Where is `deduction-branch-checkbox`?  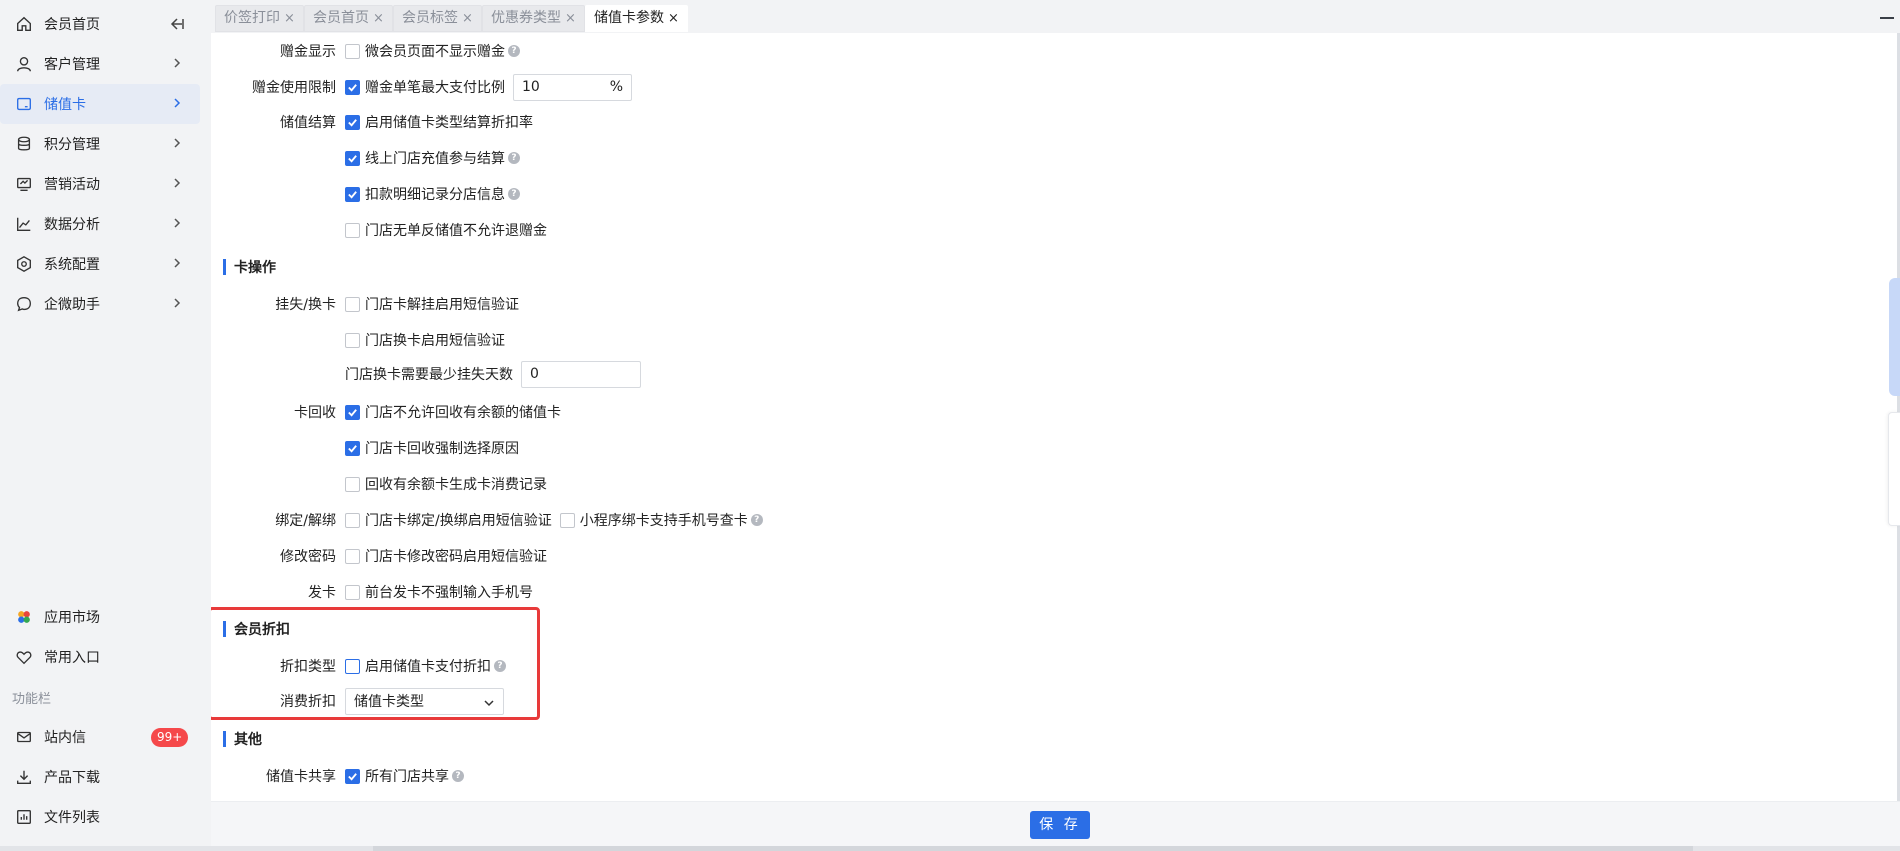
deduction-branch-checkbox is located at coordinates (352, 194).